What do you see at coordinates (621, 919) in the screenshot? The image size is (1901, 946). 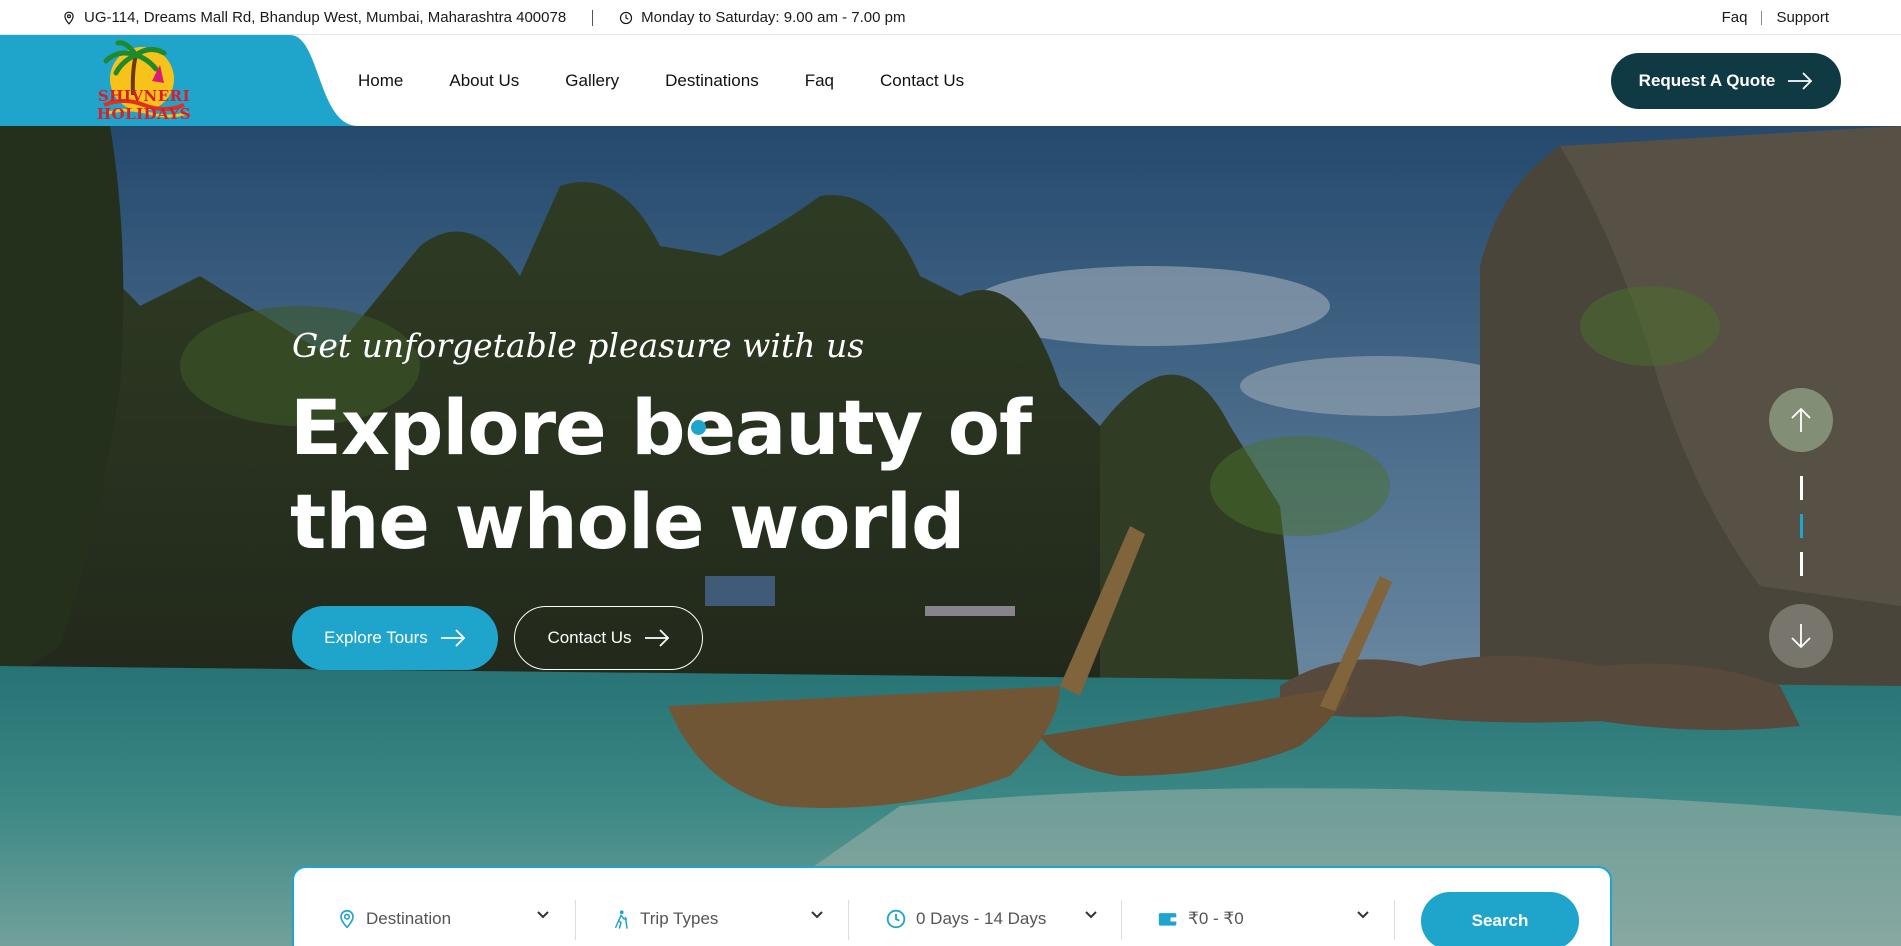 I see `hiking-icon` at bounding box center [621, 919].